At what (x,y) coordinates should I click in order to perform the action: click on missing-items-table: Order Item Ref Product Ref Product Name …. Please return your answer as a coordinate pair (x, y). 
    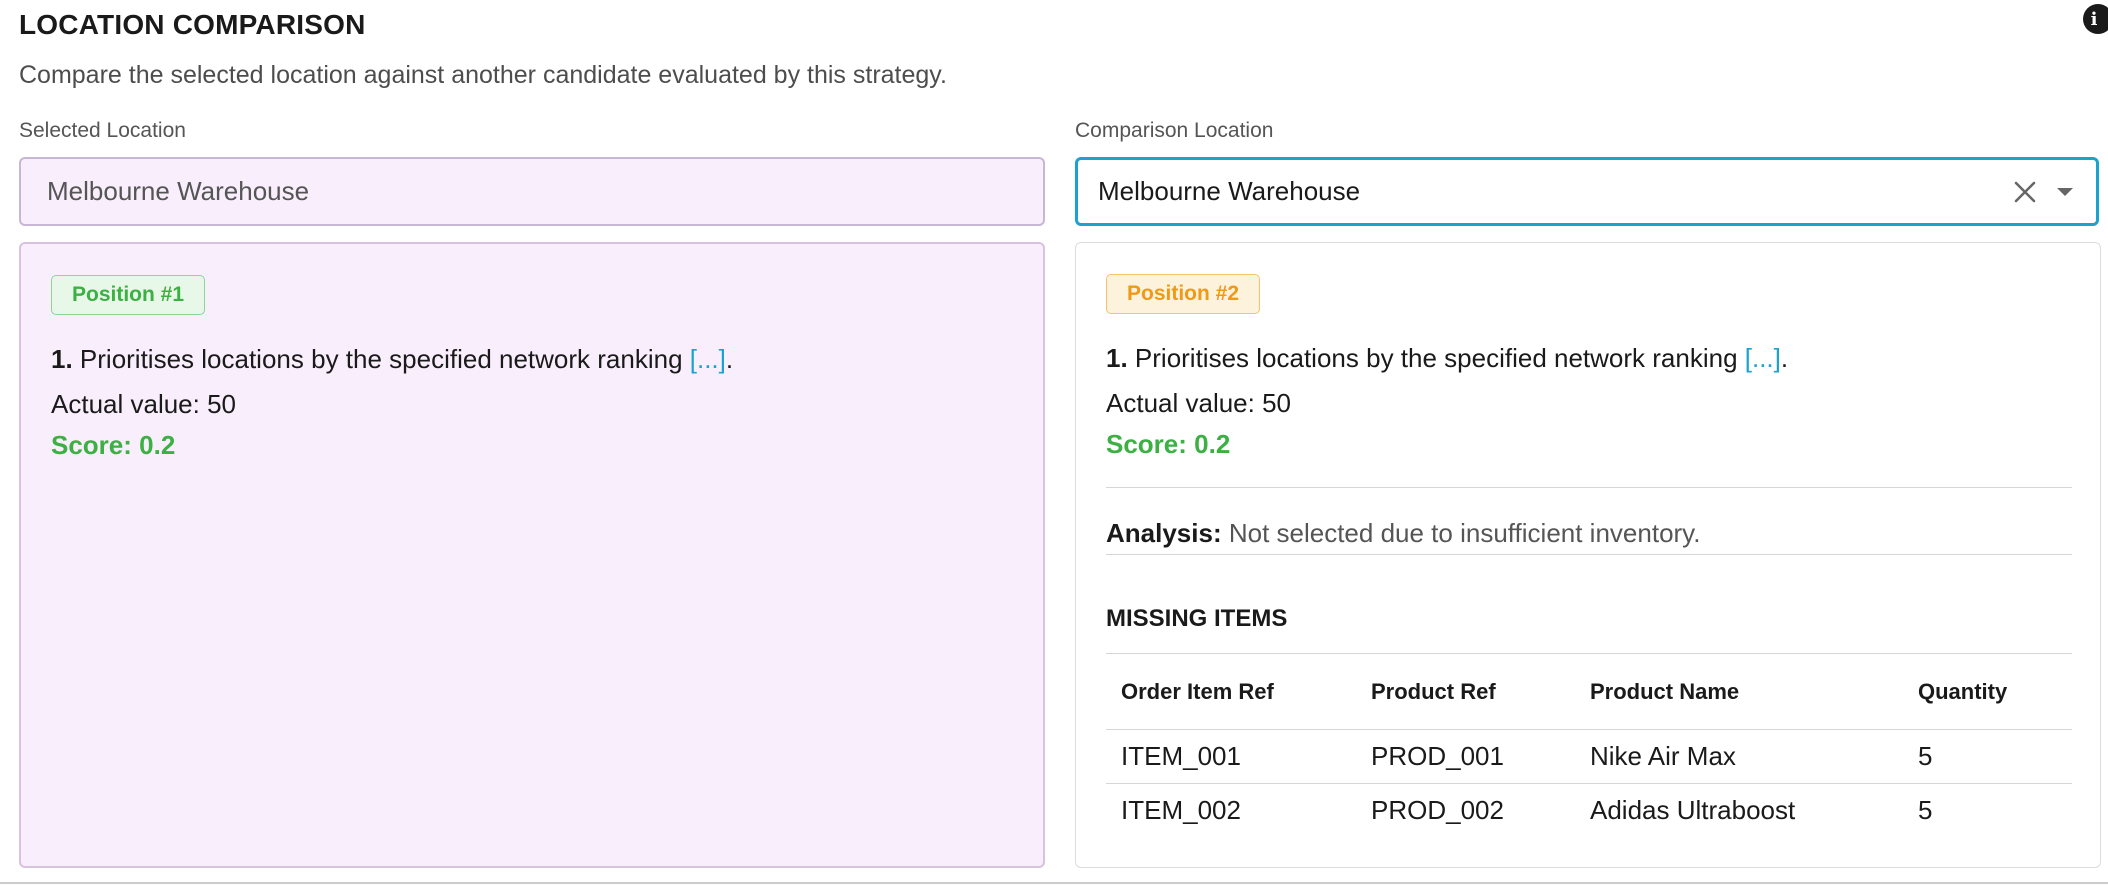
    Looking at the image, I should click on (1589, 745).